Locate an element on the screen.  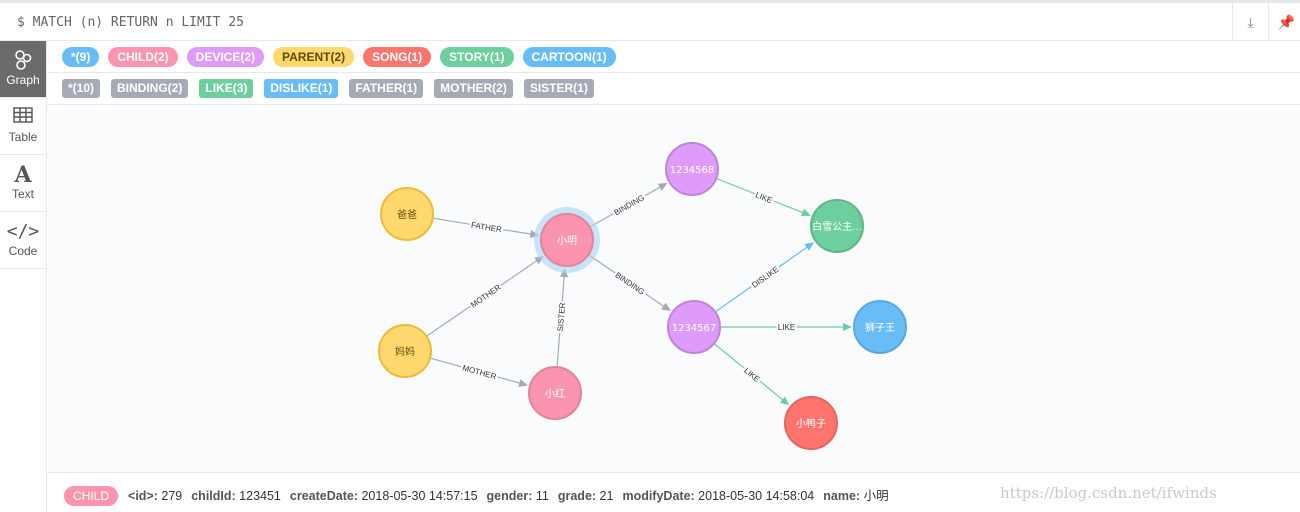
graph-node: 小明 is located at coordinates (567, 240).